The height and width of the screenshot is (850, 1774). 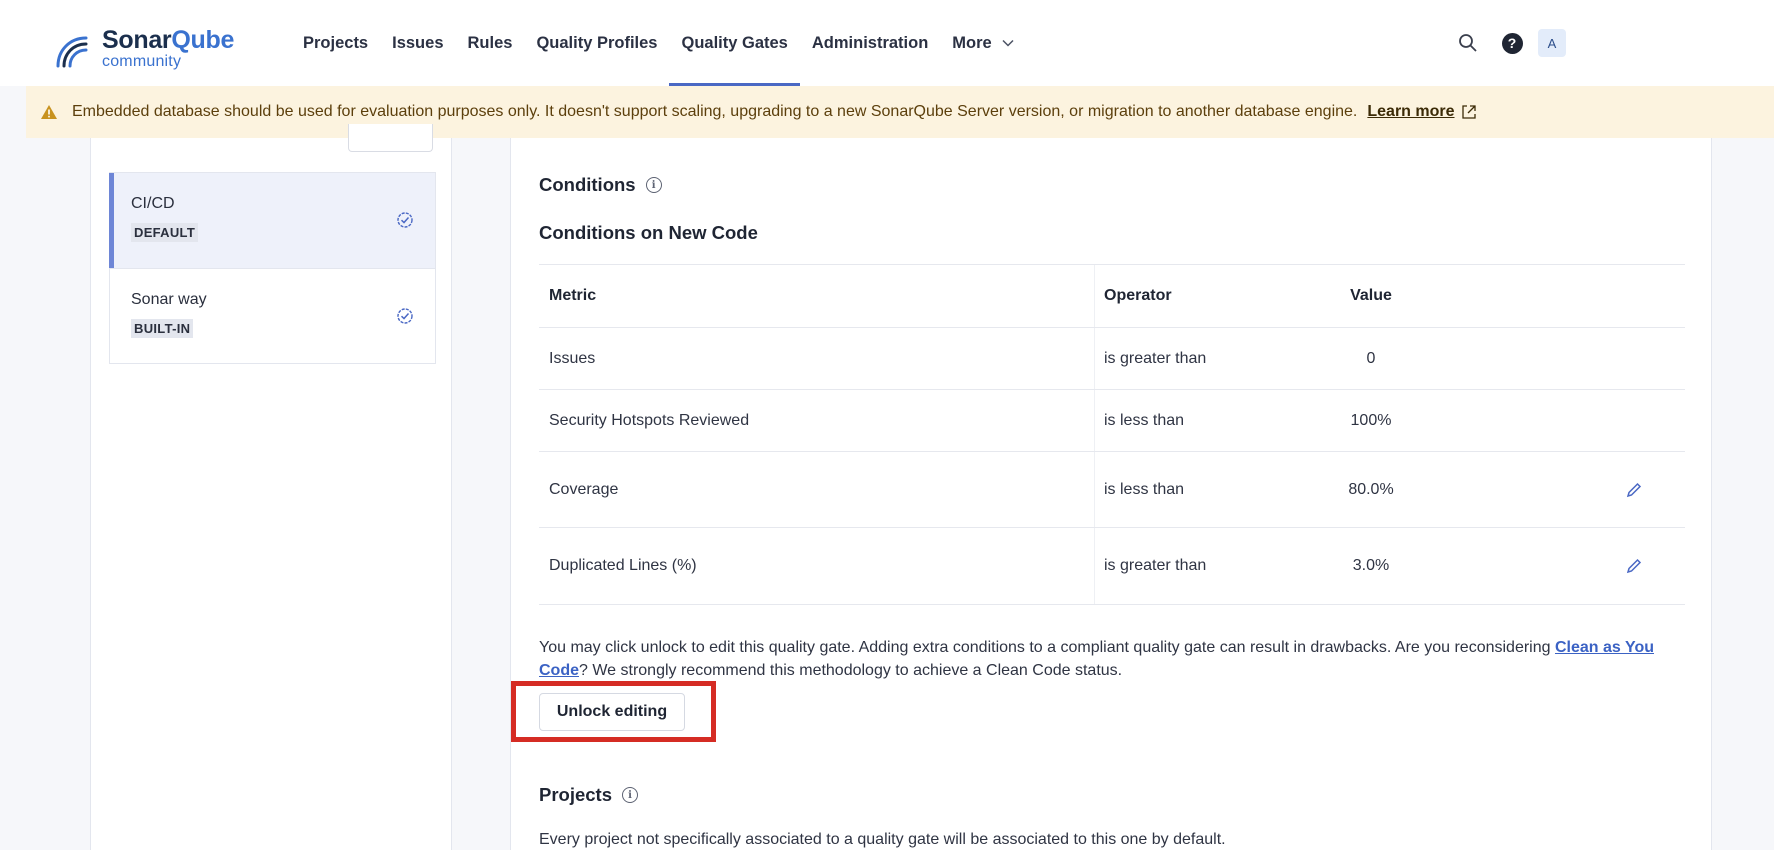 I want to click on conditions-heading: Conditions i, so click(x=600, y=185).